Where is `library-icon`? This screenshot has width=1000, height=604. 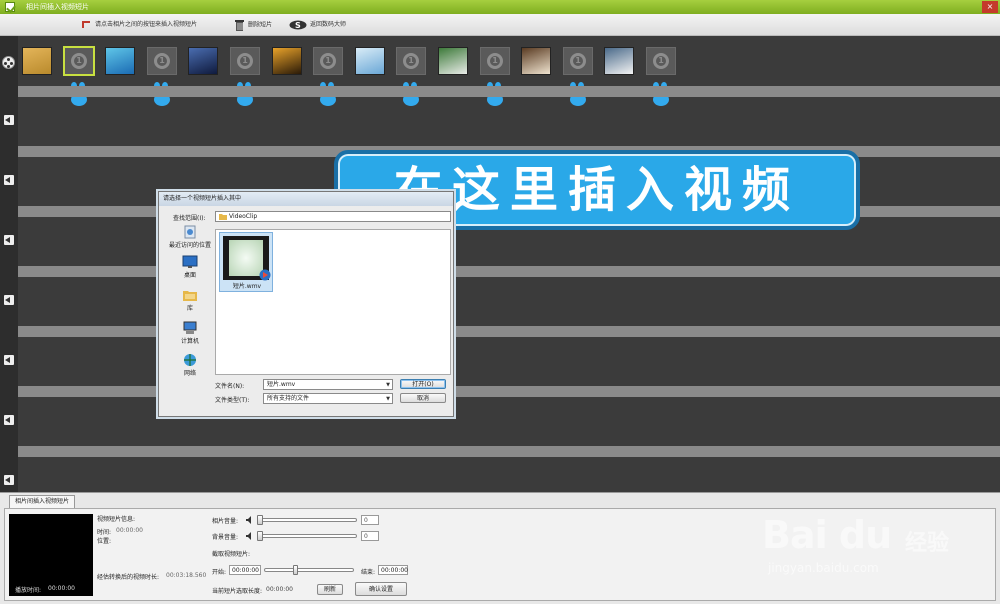
library-icon is located at coordinates (190, 295).